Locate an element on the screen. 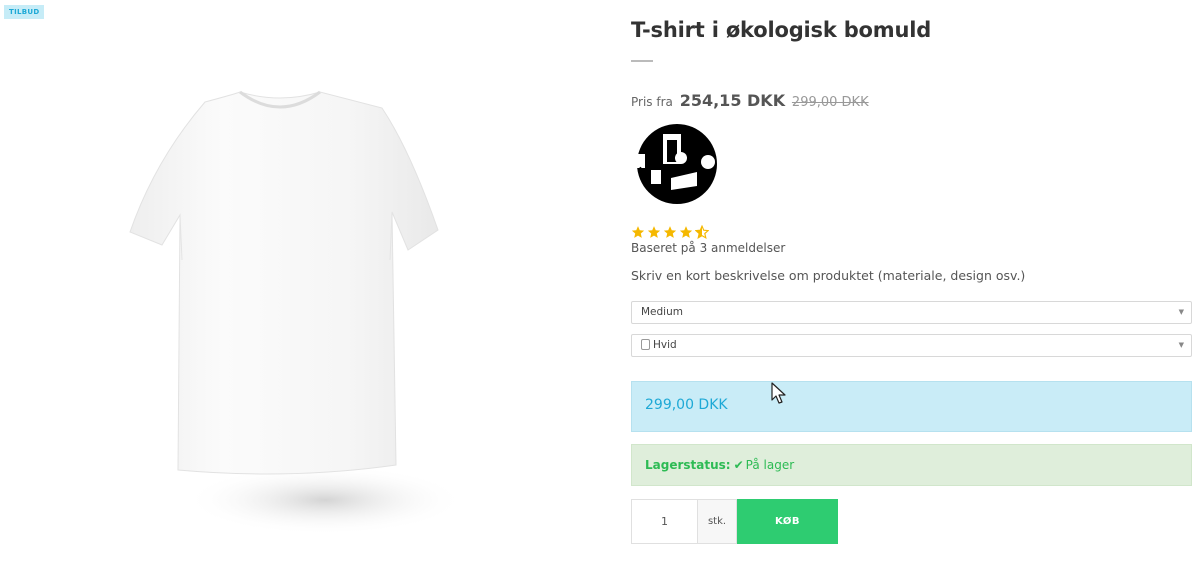 Image resolution: width=1199 pixels, height=567 pixels. quantity-input: 1 is located at coordinates (664, 521).